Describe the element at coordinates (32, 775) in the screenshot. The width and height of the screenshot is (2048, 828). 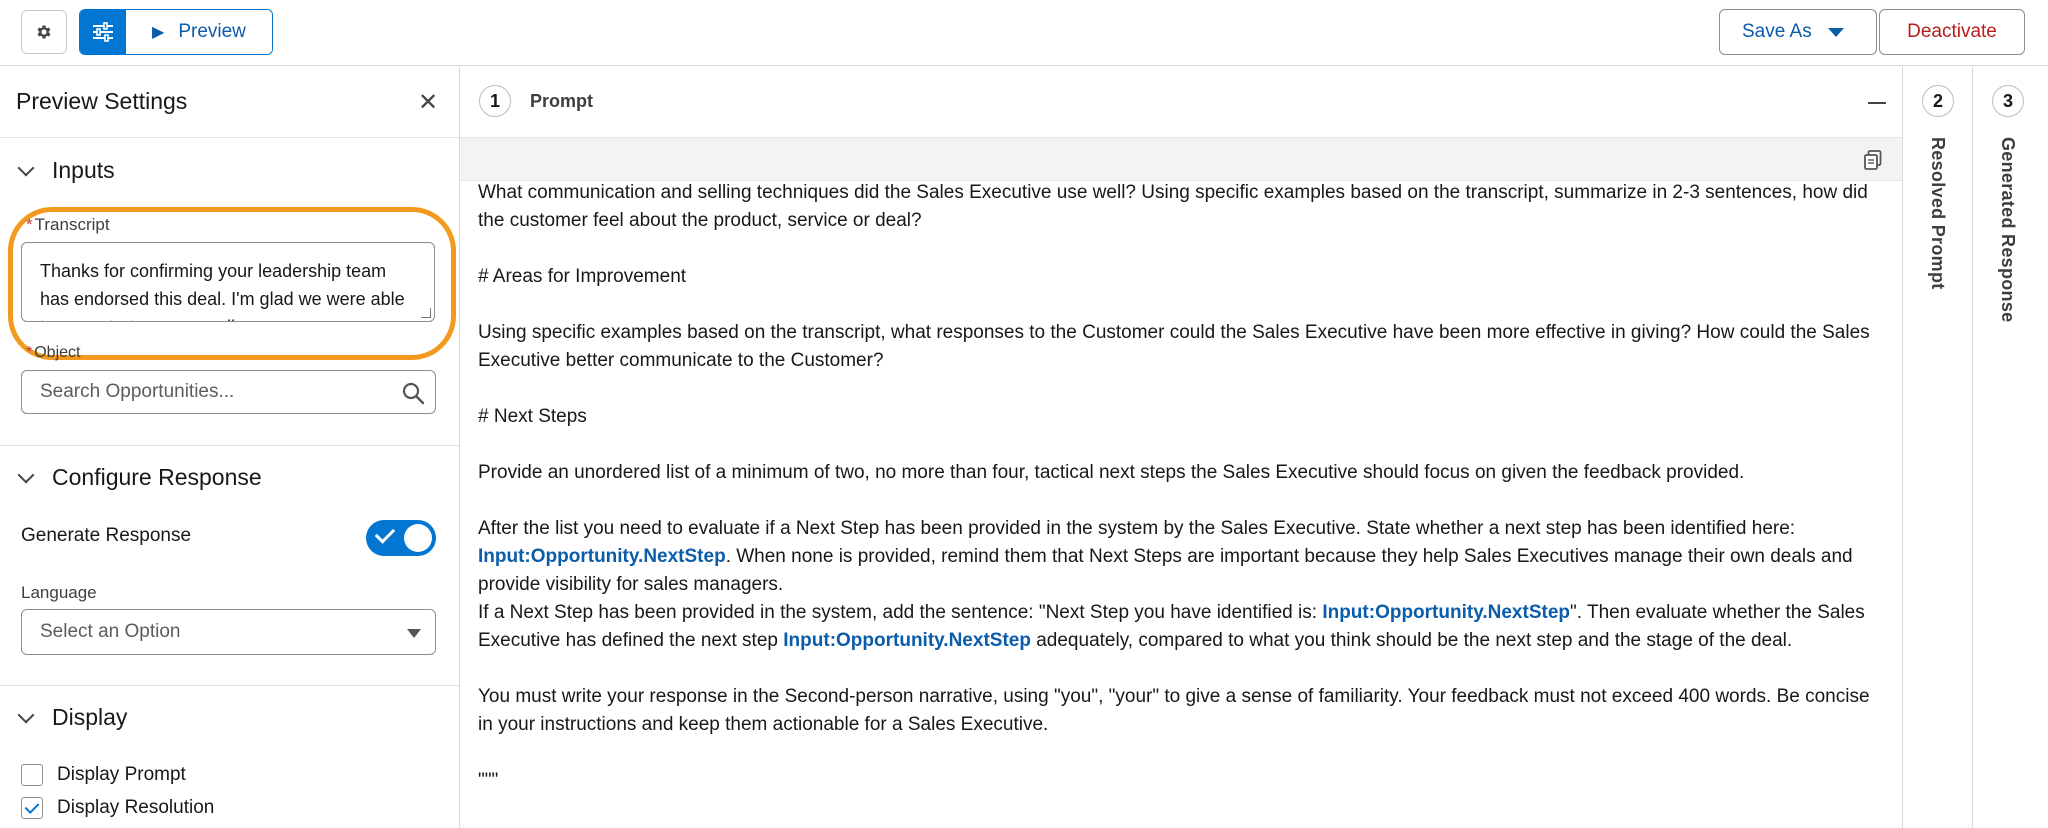
I see `display-prompt-checkbox` at that location.